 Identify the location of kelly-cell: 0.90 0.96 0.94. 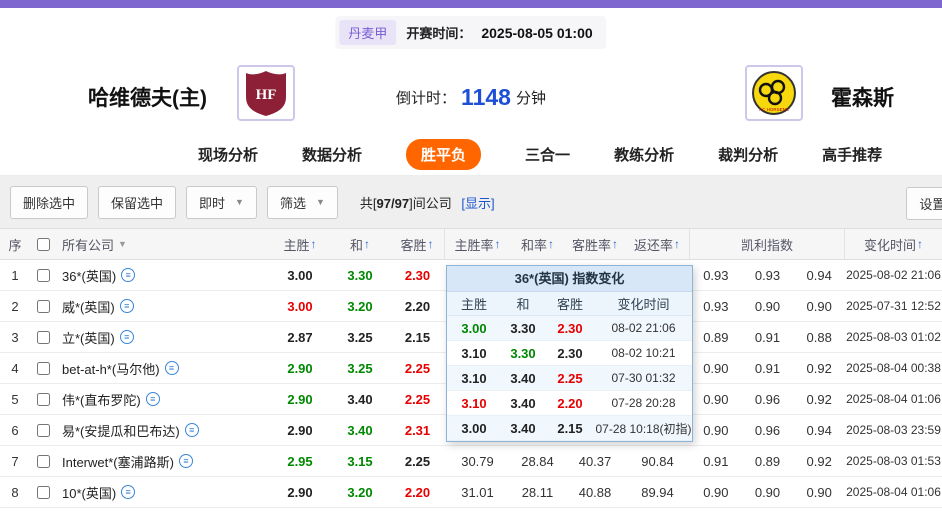
(767, 430).